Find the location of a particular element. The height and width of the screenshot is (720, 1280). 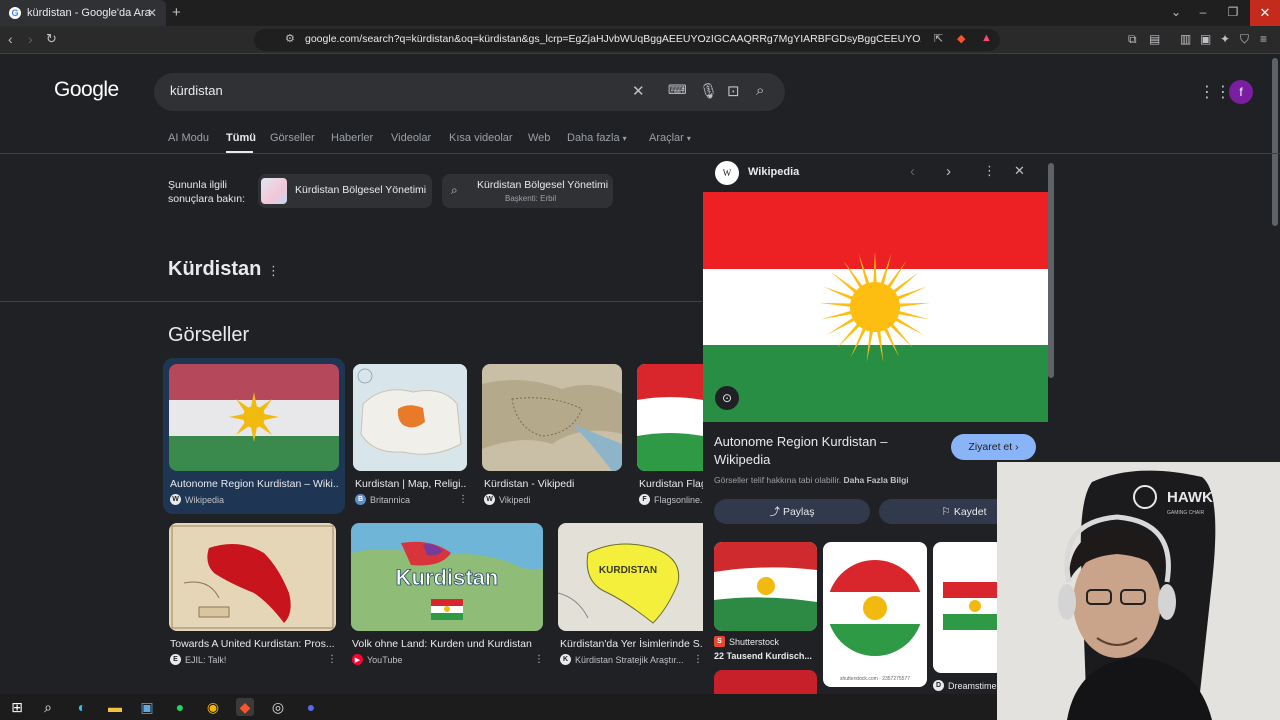

image-source: F Flagsonline. is located at coordinates (671, 499).